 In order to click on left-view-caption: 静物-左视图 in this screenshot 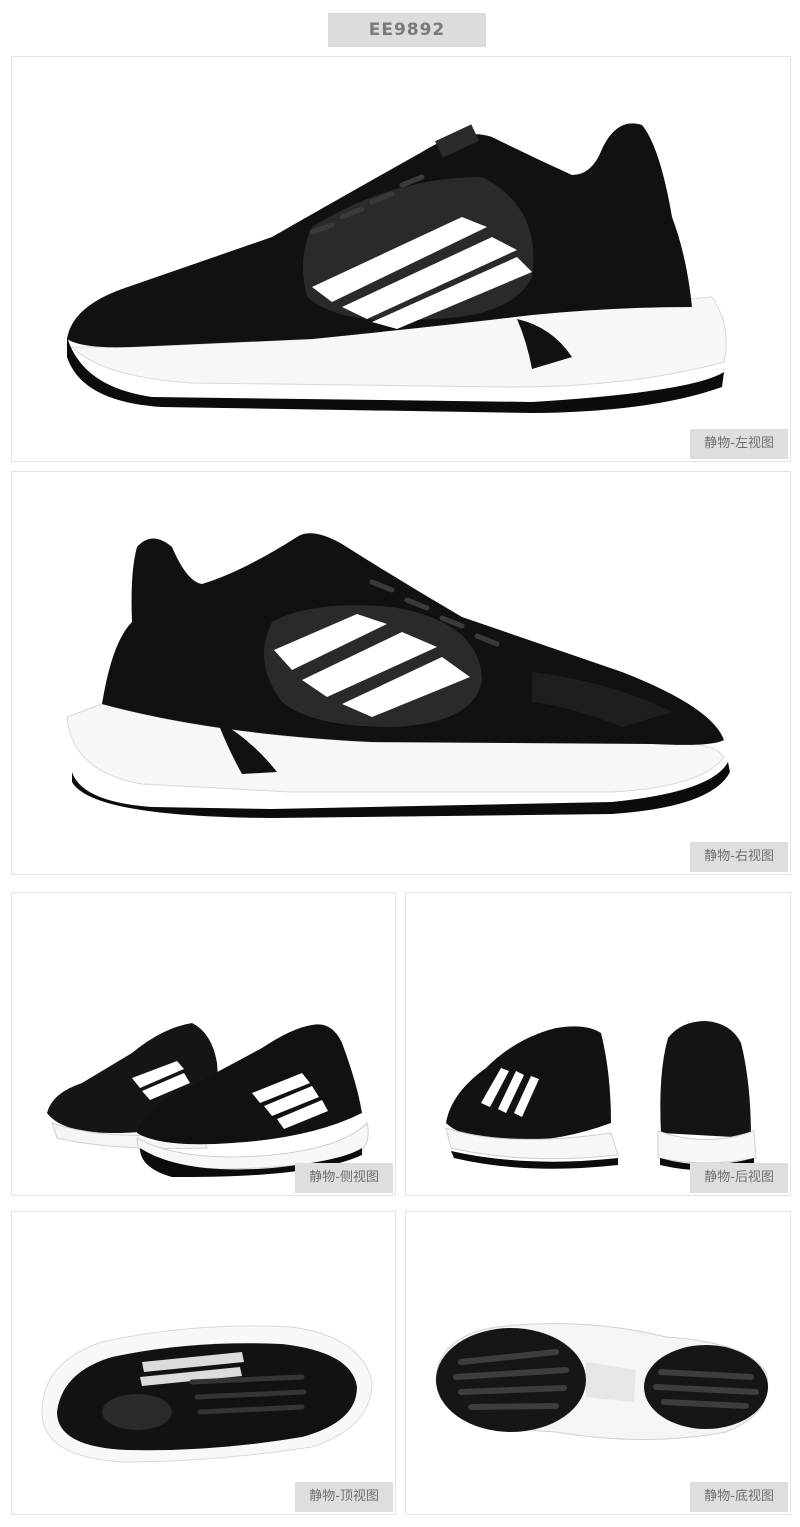, I will do `click(739, 444)`.